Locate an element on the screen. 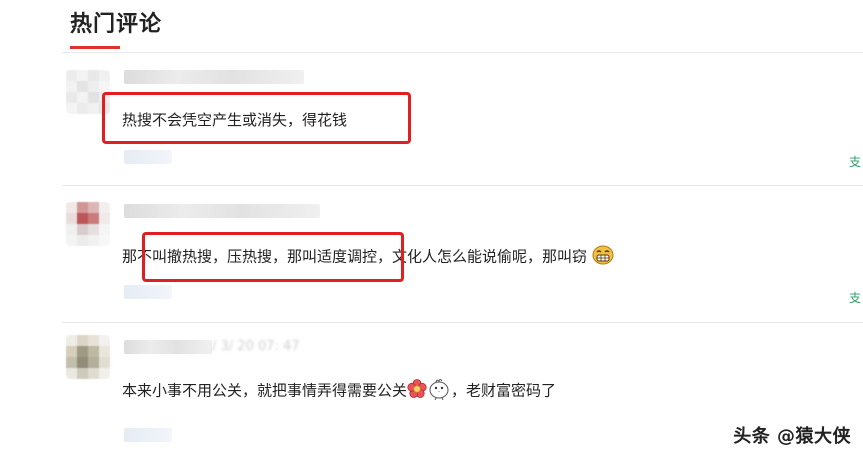  title-underline is located at coordinates (95, 47).